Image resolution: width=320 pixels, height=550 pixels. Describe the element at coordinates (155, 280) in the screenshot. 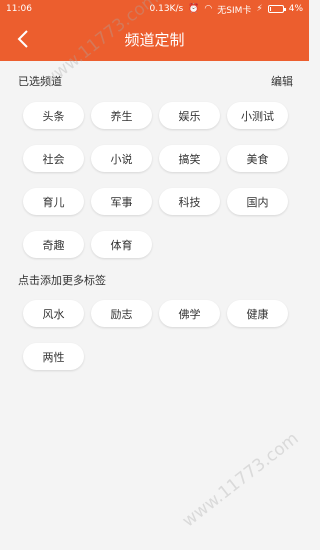

I see `more-header: 点击添加更多标签` at that location.